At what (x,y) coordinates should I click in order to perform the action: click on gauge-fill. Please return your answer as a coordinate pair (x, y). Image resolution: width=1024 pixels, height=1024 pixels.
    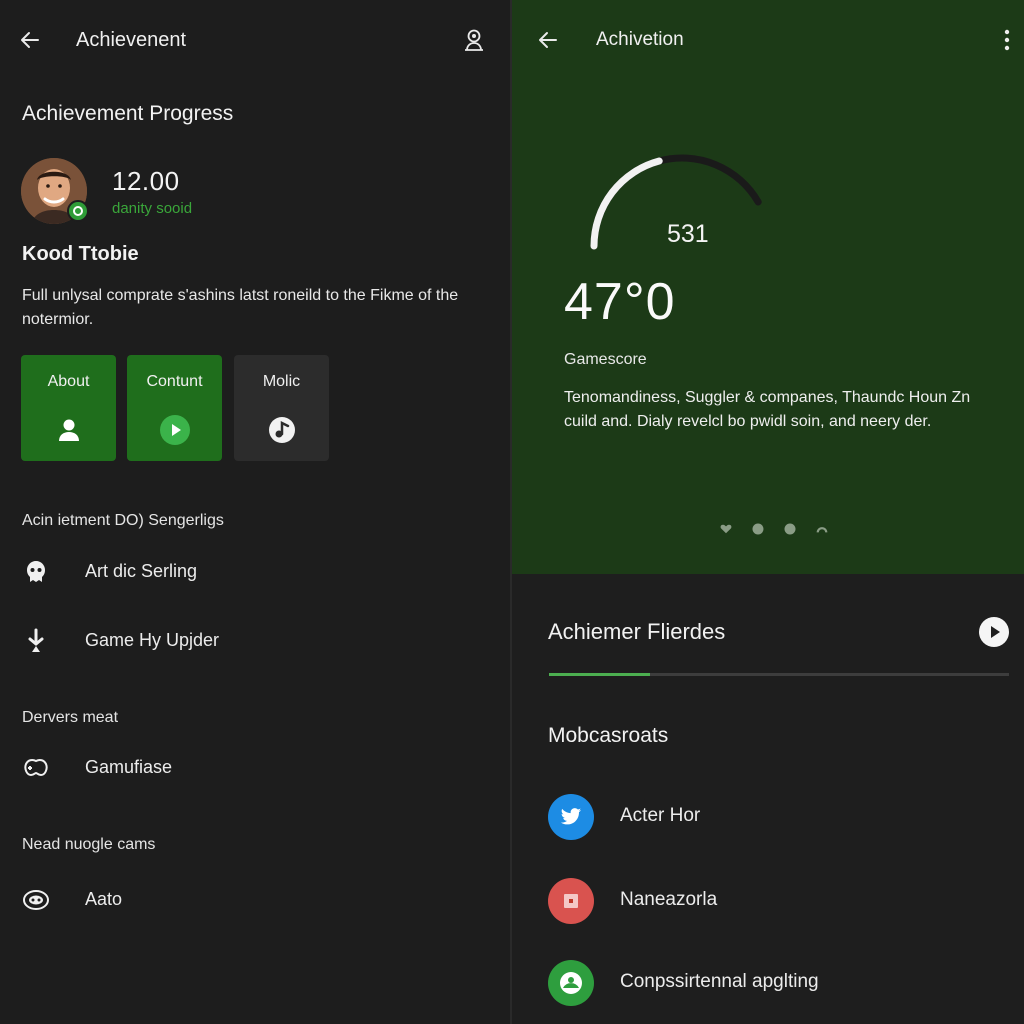
    Looking at the image, I should click on (626, 203).